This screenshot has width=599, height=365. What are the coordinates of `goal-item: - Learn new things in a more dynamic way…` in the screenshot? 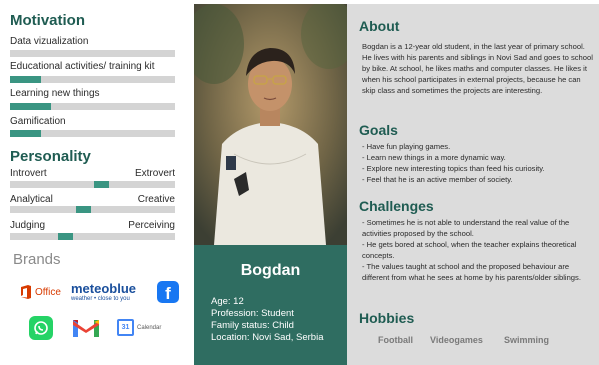 It's located at (434, 157).